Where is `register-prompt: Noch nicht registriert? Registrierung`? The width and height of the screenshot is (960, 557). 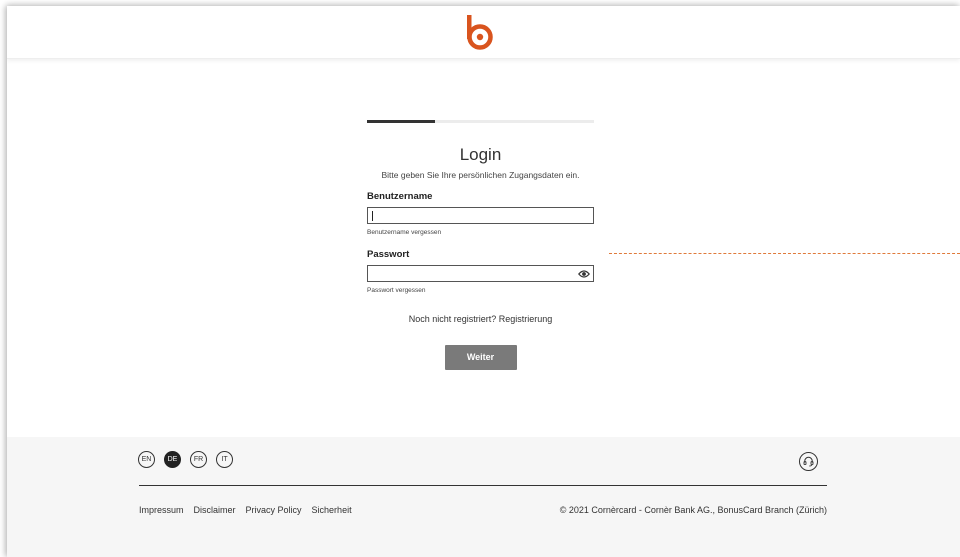
register-prompt: Noch nicht registriert? Registrierung is located at coordinates (480, 319).